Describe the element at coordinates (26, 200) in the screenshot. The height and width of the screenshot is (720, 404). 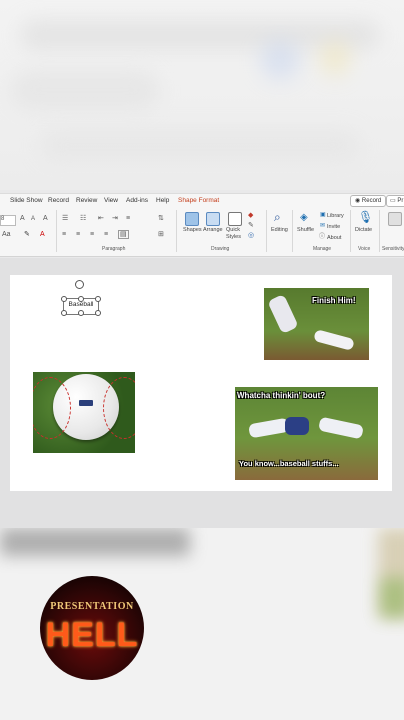
I see `tab-slide-show: Slide Show` at that location.